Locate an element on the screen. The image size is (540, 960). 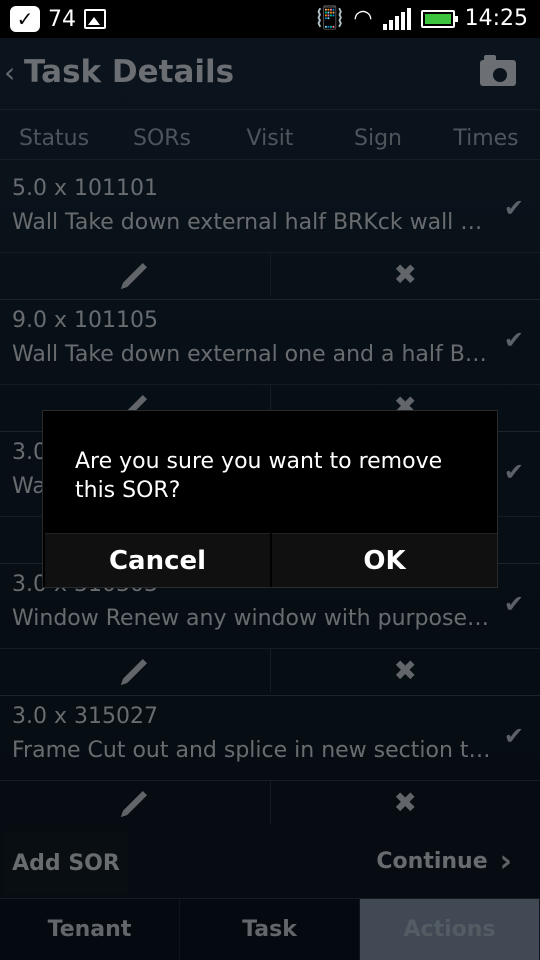
cancel-button: Cancel is located at coordinates (157, 560).